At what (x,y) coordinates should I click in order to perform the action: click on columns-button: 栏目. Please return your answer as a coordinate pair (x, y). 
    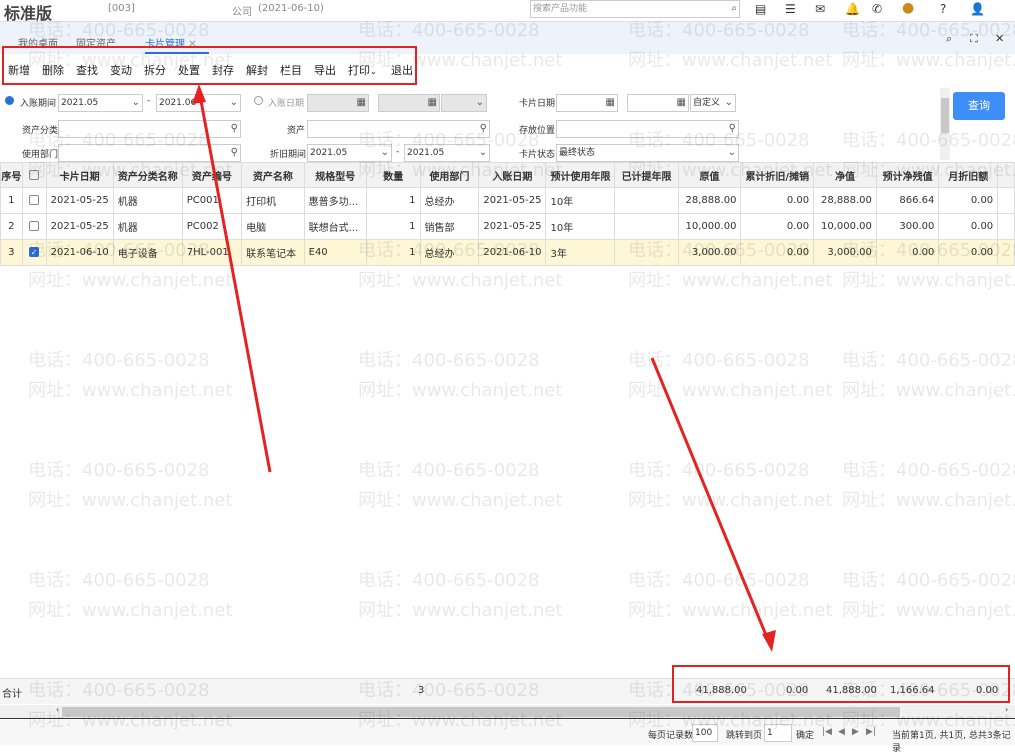
    Looking at the image, I should click on (291, 70).